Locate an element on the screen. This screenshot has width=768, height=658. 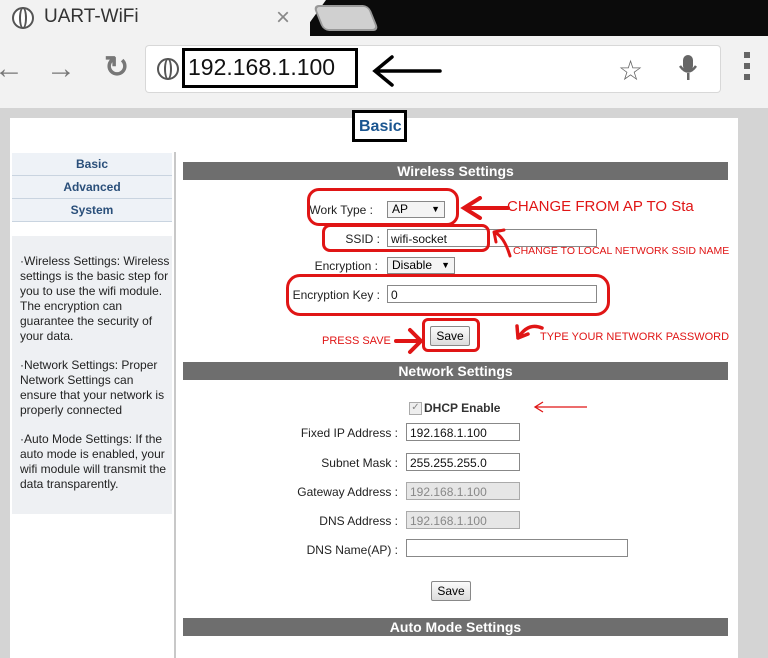
menu-icon is located at coordinates (747, 68).